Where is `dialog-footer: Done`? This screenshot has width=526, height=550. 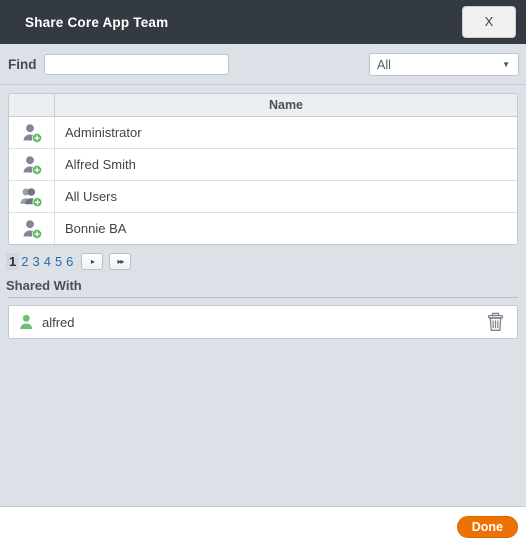 dialog-footer: Done is located at coordinates (263, 528).